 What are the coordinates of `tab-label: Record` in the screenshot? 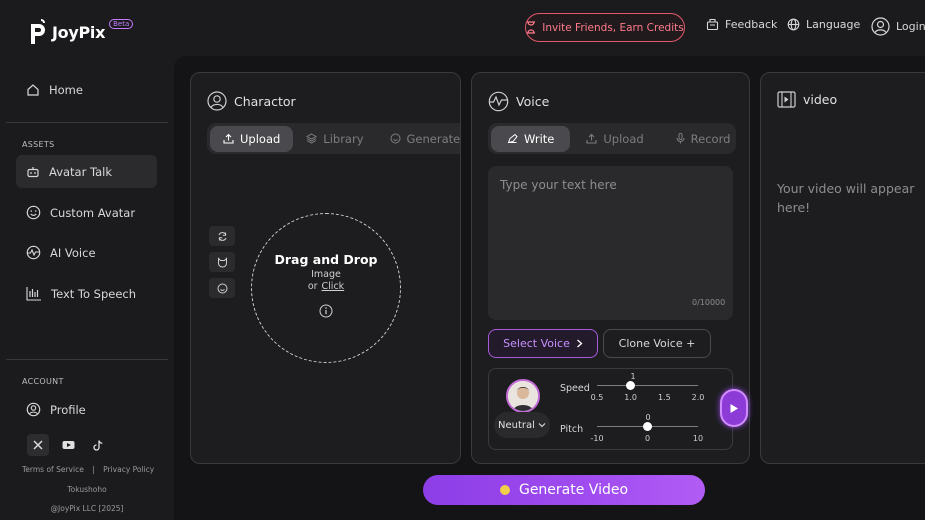 It's located at (710, 138).